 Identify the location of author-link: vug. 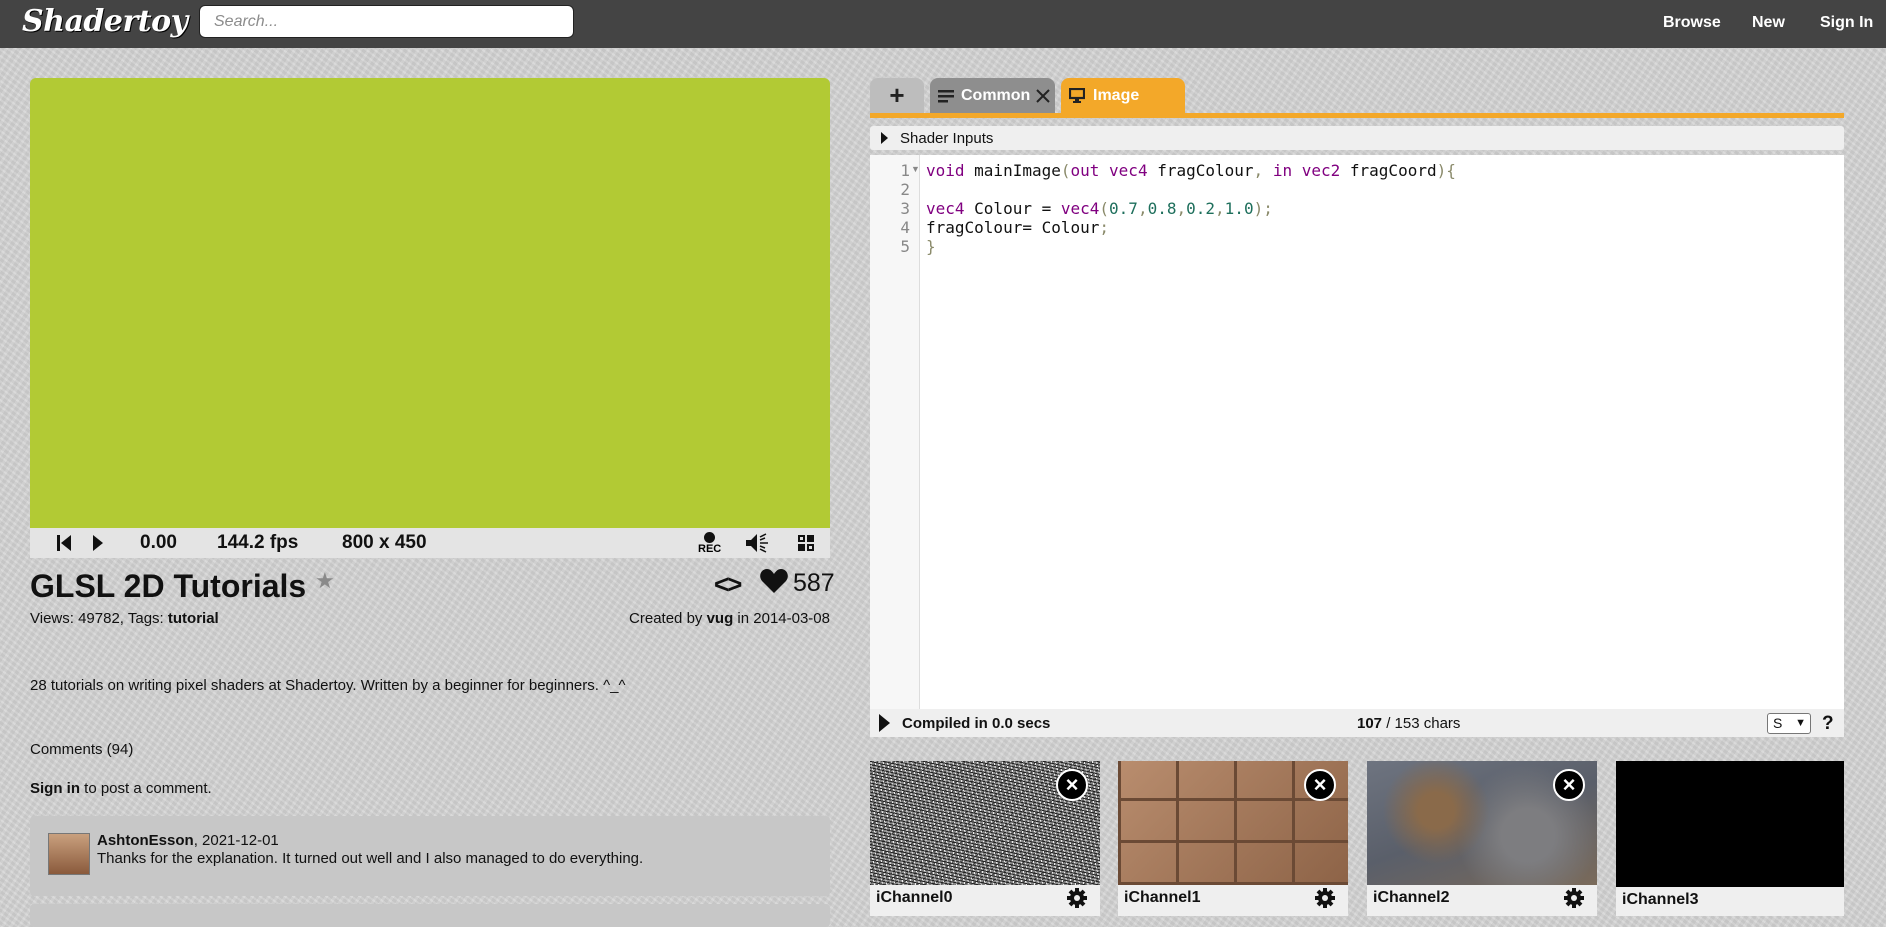
(720, 618).